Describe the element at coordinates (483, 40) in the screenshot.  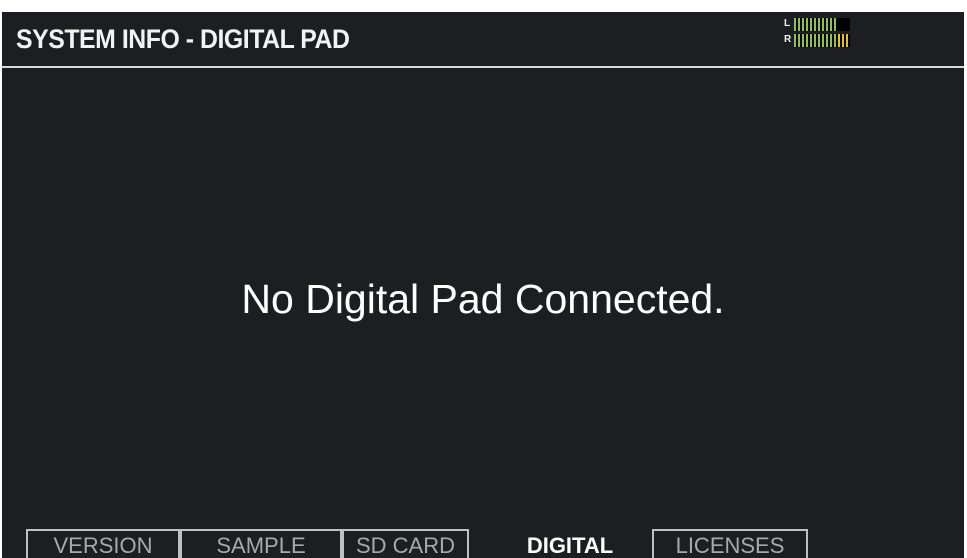
I see `header-bar: SYSTEM INFO - DIGITAL PAD L R` at that location.